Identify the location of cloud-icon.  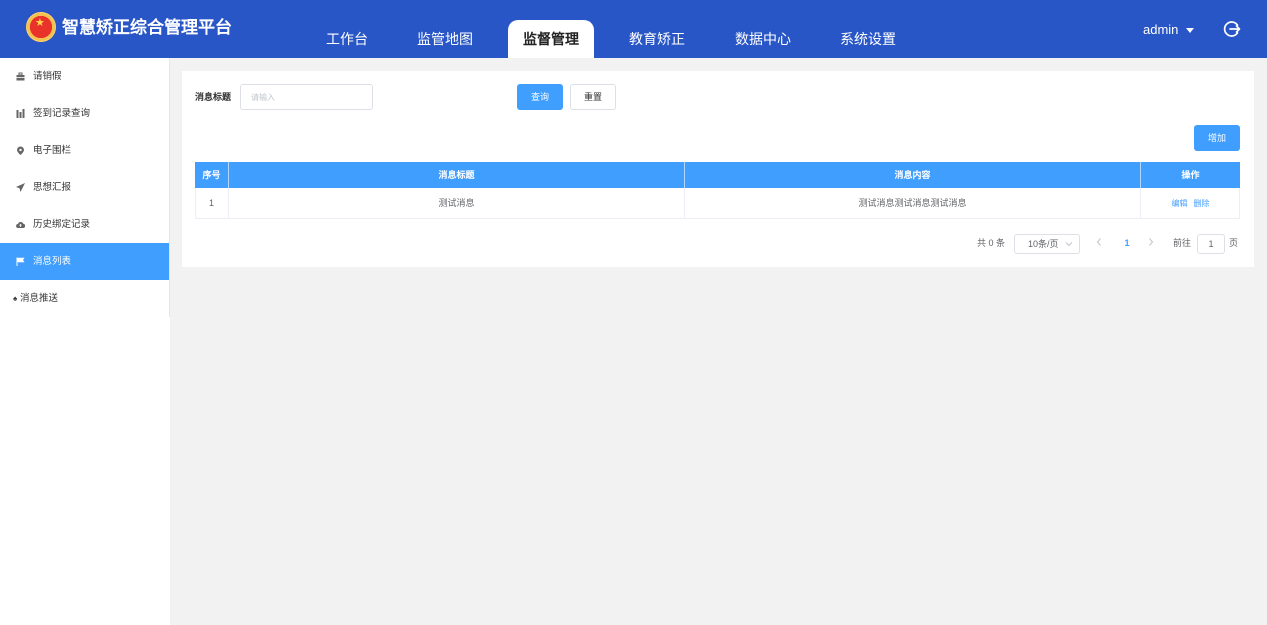
(20, 225).